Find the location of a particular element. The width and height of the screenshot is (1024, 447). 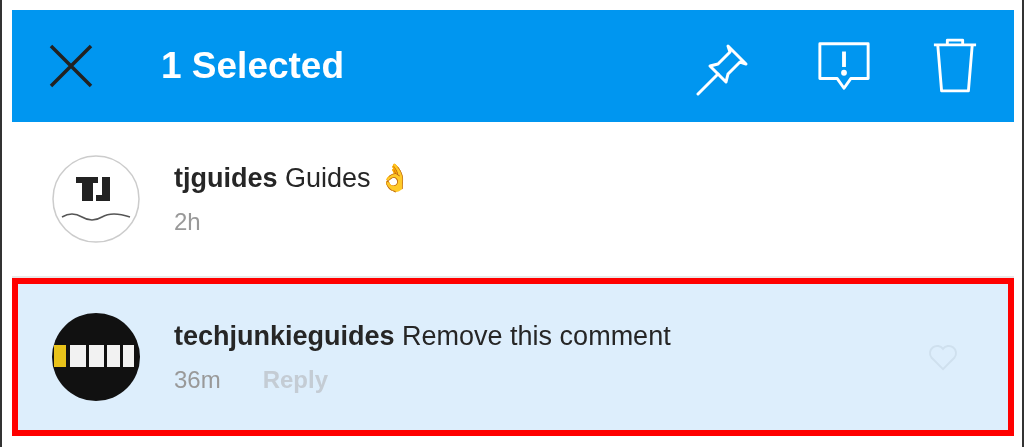

comment-time: 2h is located at coordinates (187, 222).